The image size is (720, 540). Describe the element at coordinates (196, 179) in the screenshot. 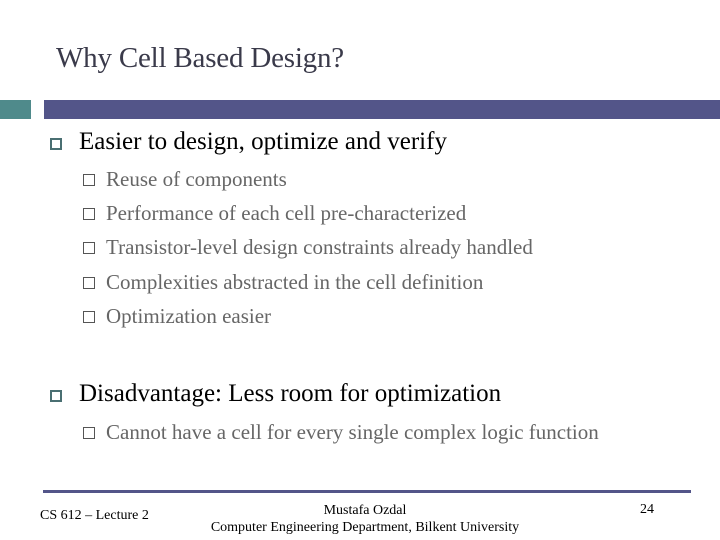

I see `sub-bullet-text: Reuse of components` at that location.